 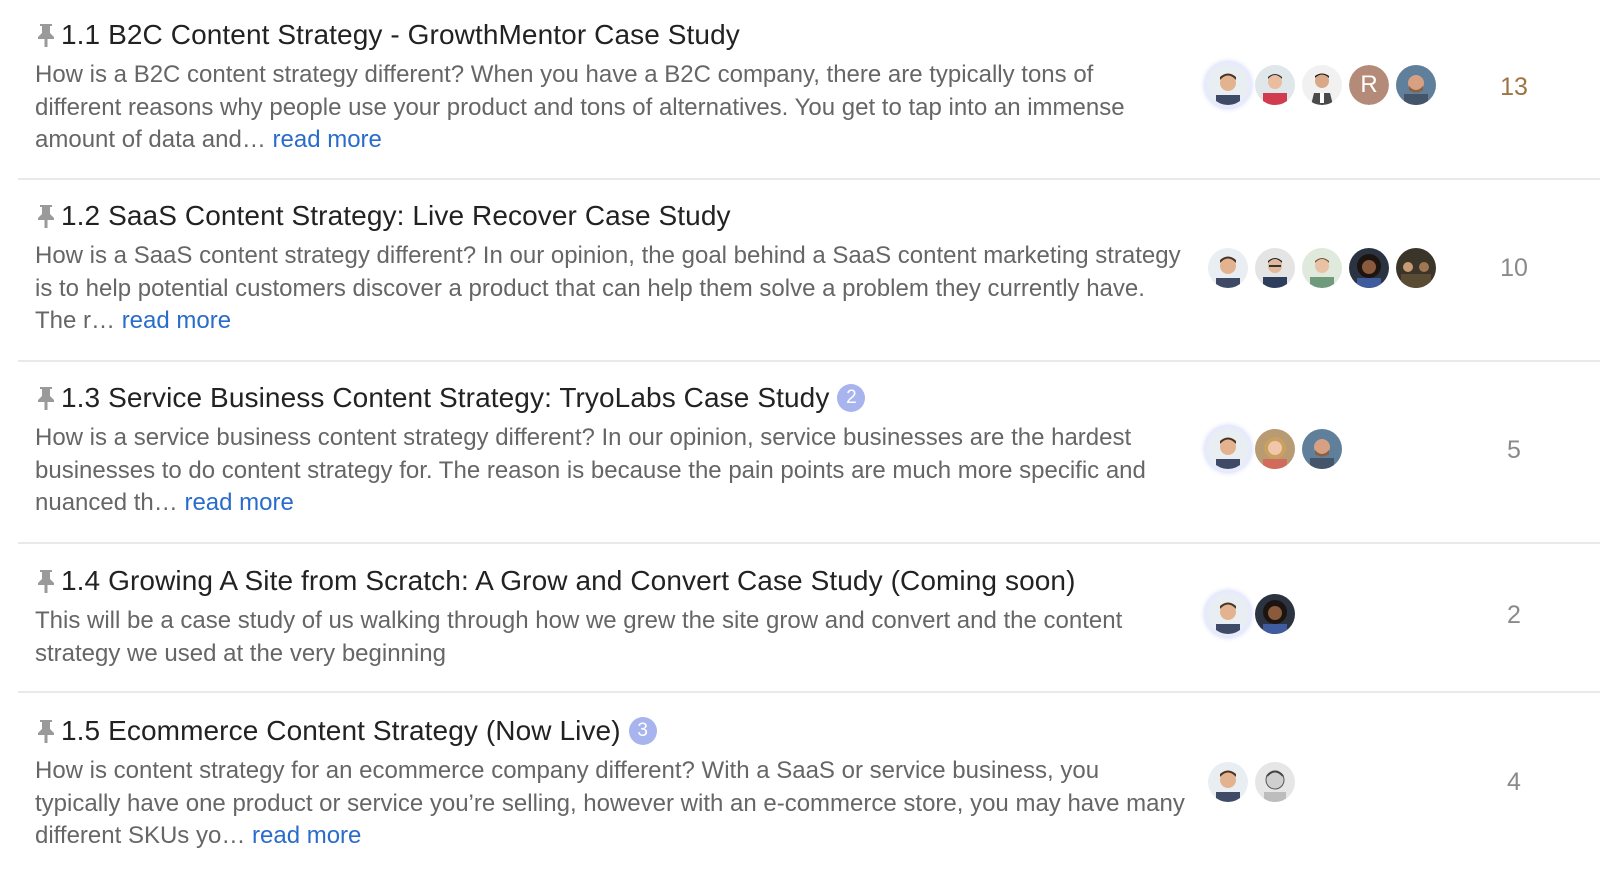 I want to click on letter-R-avatar: R, so click(x=1369, y=85).